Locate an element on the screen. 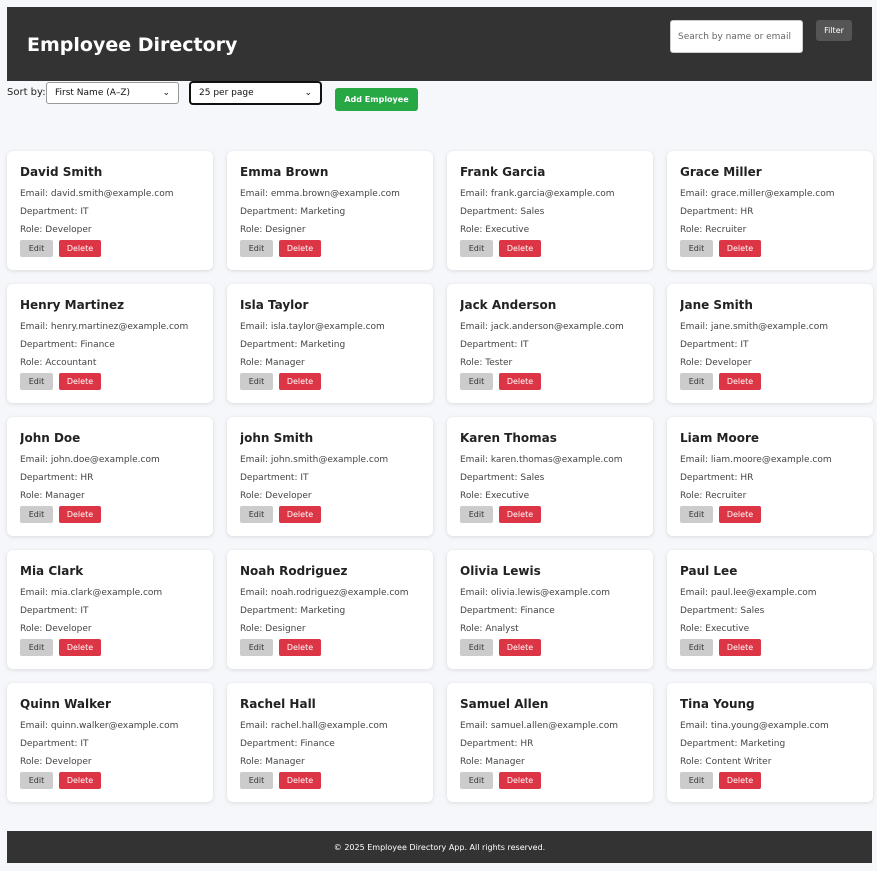  employee-email: Email: quinn.walker@example.com is located at coordinates (99, 726).